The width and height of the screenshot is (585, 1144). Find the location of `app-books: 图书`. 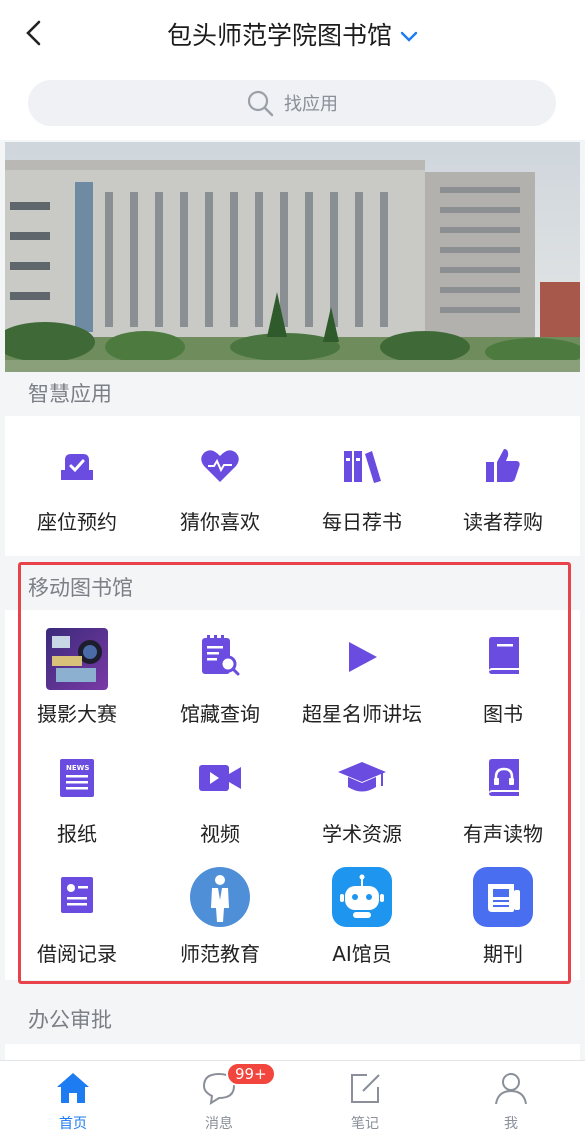

app-books: 图书 is located at coordinates (503, 670).